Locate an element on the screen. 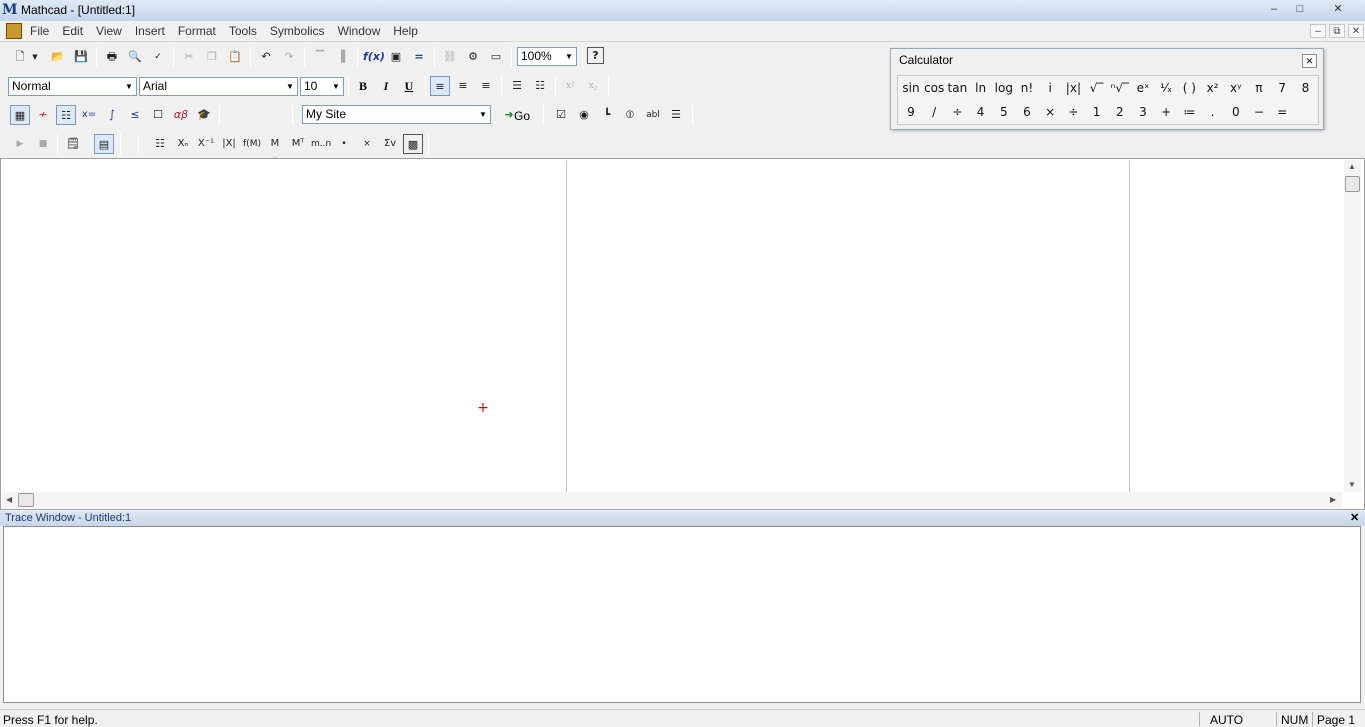 This screenshot has width=1365, height=727. calculator-key: sin is located at coordinates (911, 88).